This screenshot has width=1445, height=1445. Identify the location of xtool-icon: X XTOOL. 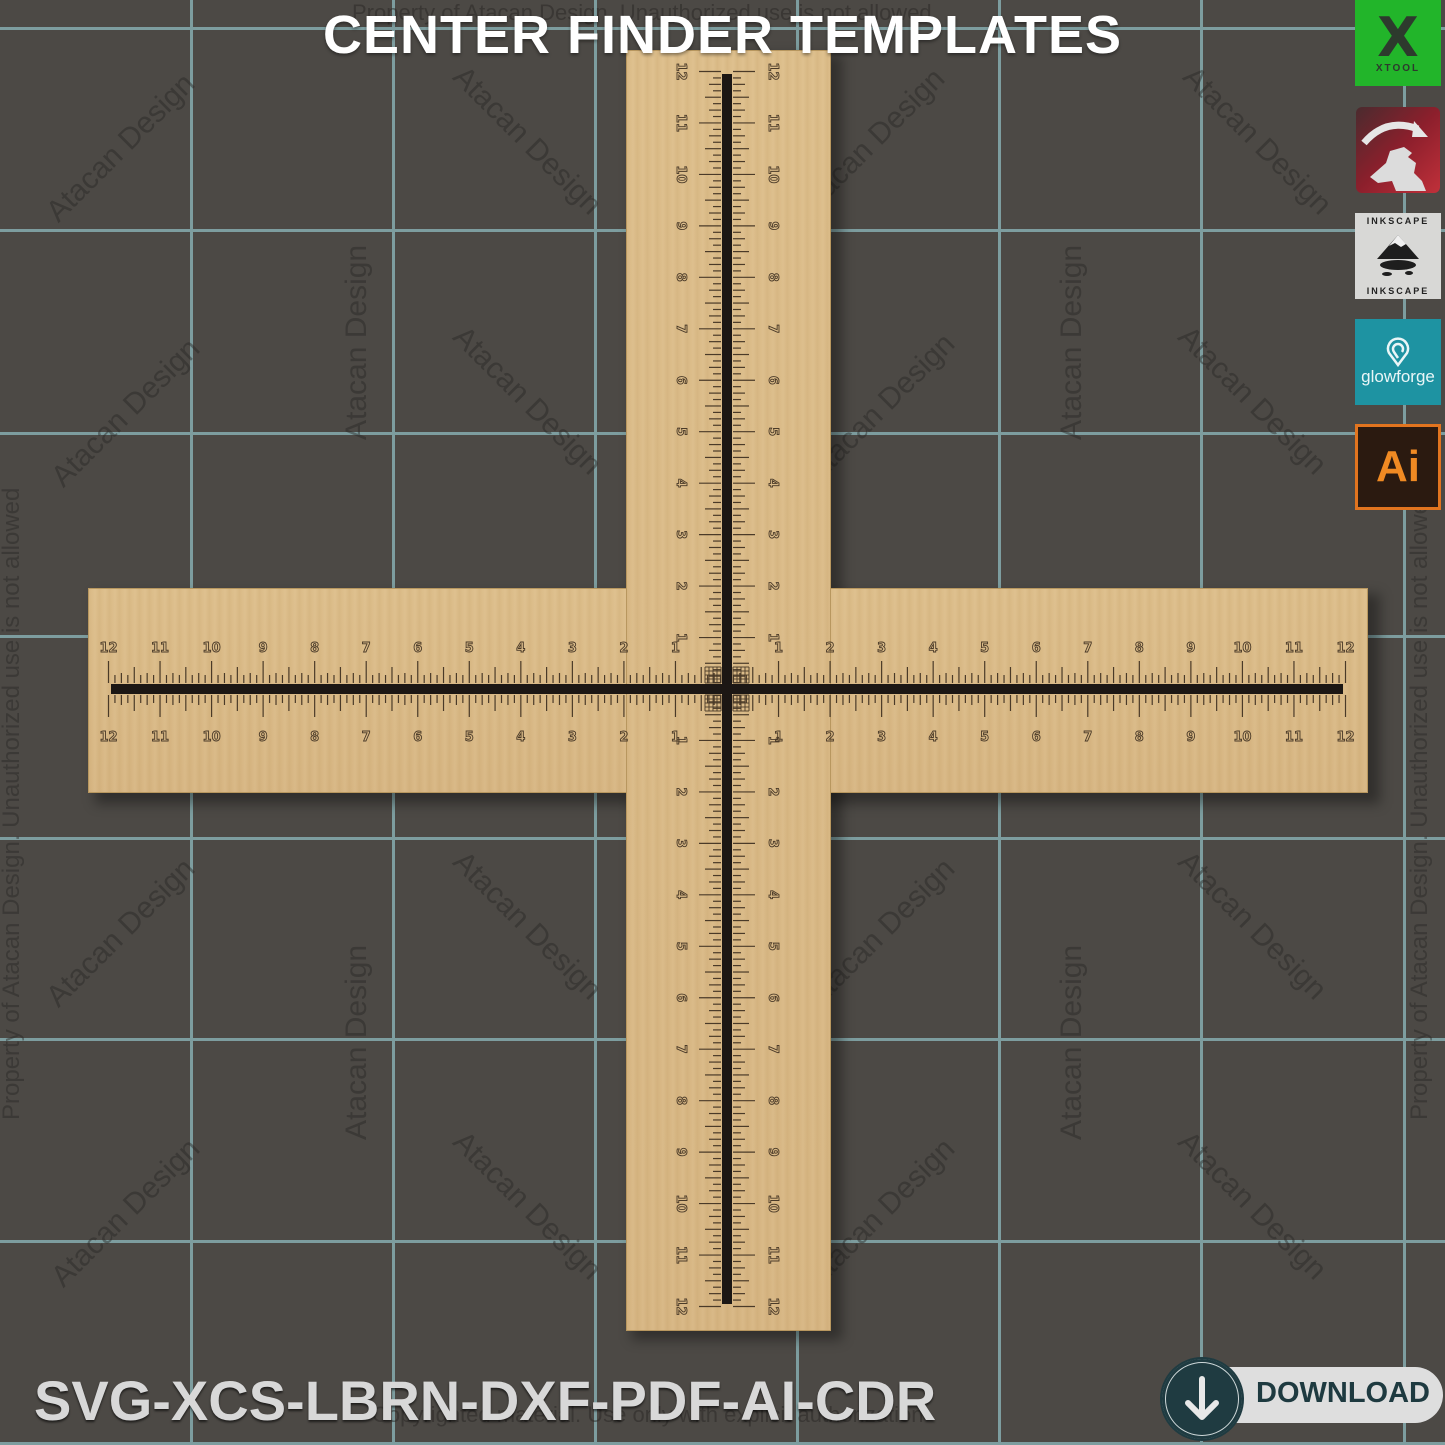
(1398, 43).